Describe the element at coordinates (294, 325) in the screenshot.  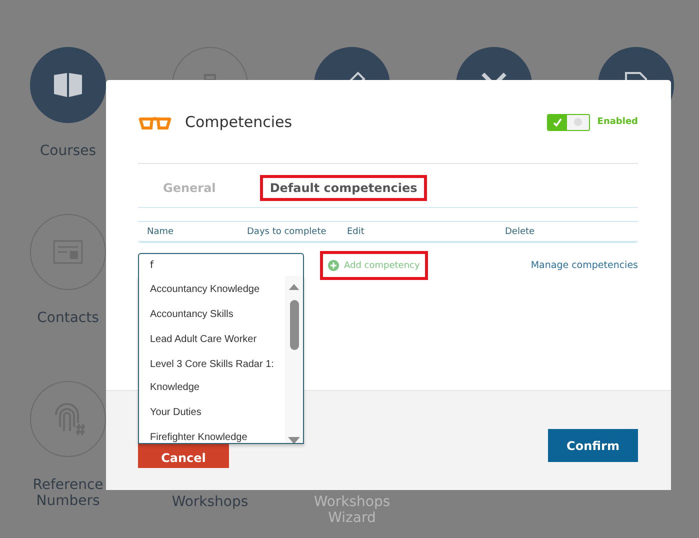
I see `scroll-thumb` at that location.